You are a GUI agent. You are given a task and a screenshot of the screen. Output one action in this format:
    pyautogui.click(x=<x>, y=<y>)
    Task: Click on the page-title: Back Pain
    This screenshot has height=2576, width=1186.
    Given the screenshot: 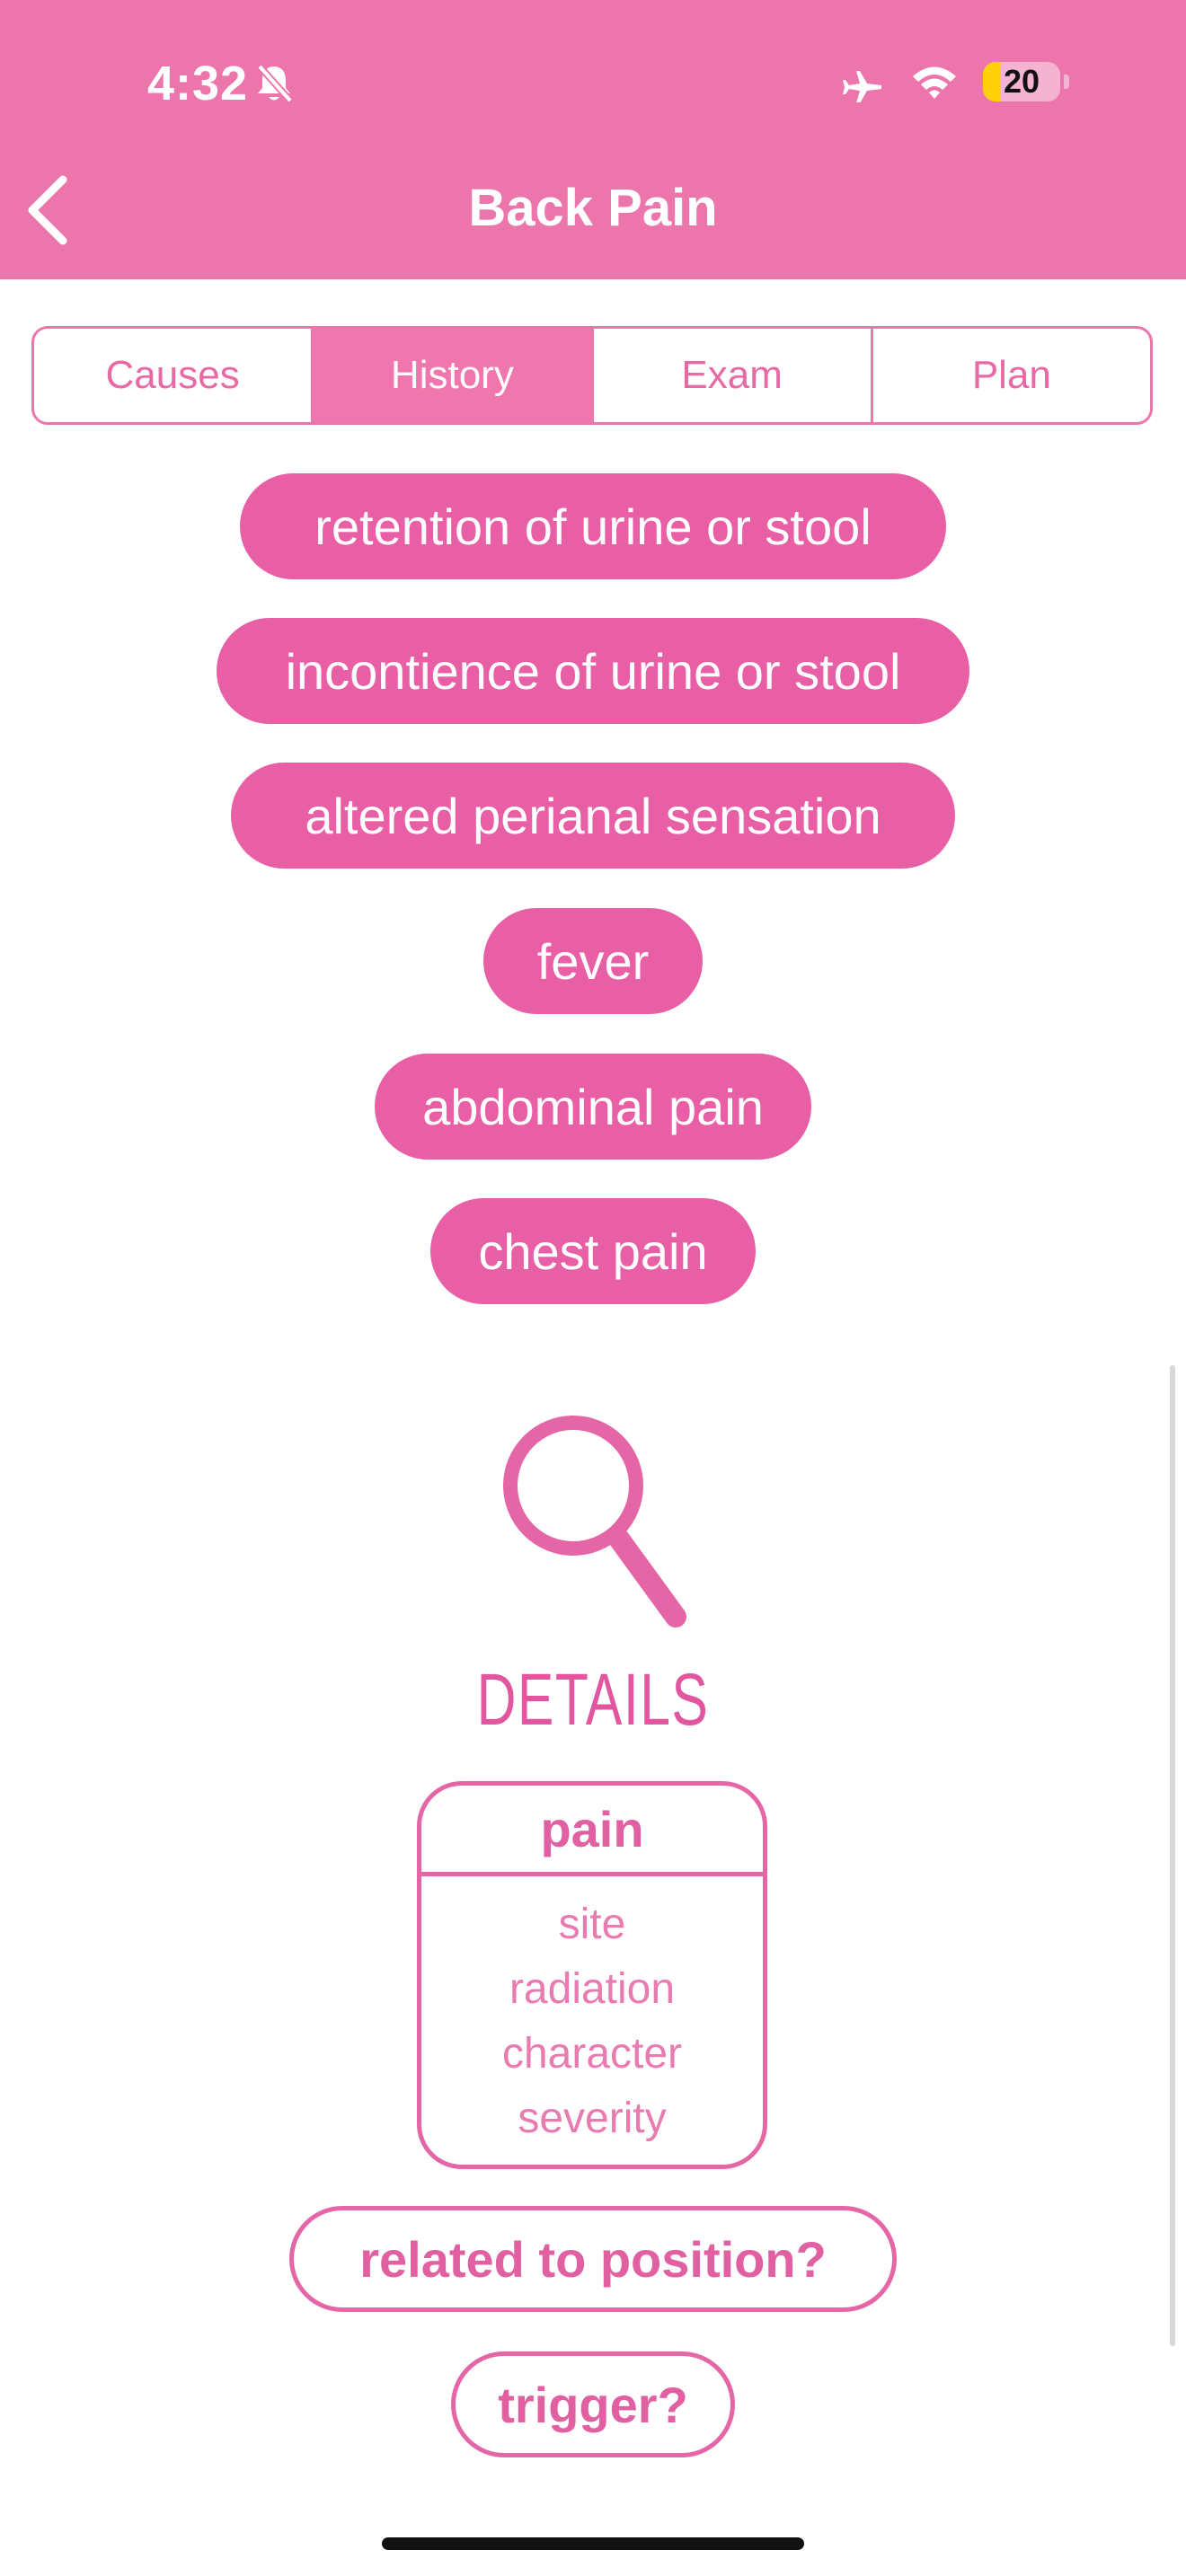 What is the action you would take?
    pyautogui.click(x=593, y=208)
    